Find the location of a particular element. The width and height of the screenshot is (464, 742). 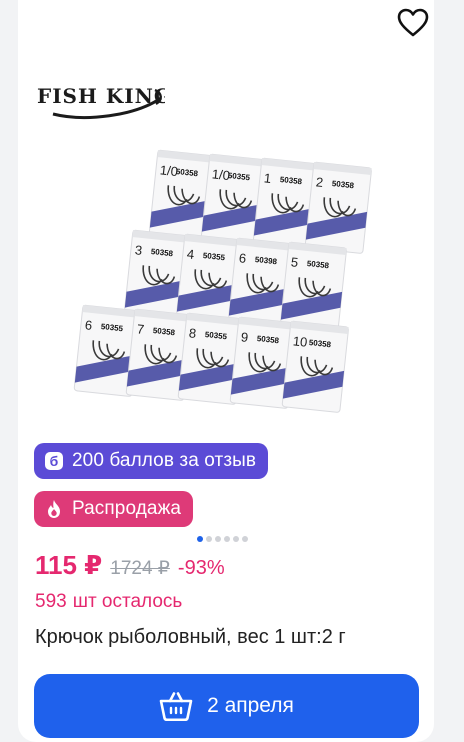

stock-left: 593 шт осталось is located at coordinates (108, 602).